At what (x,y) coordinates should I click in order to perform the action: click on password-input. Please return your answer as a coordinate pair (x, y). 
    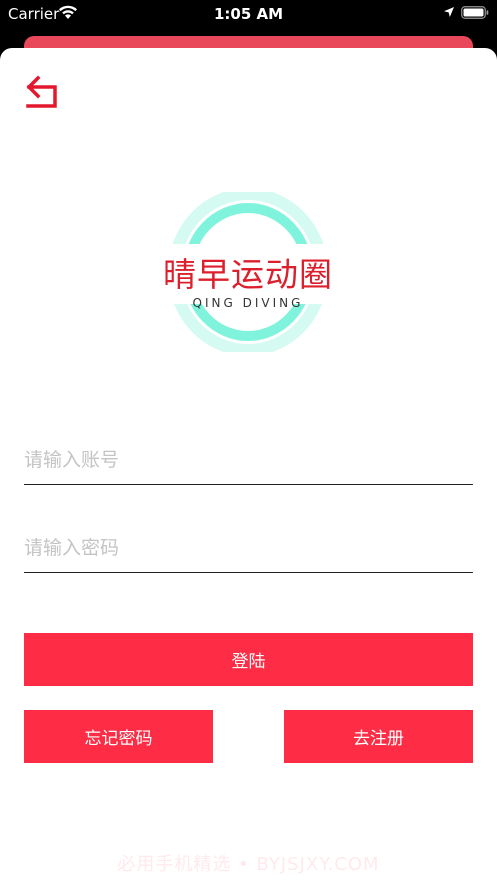
    Looking at the image, I should click on (248, 548).